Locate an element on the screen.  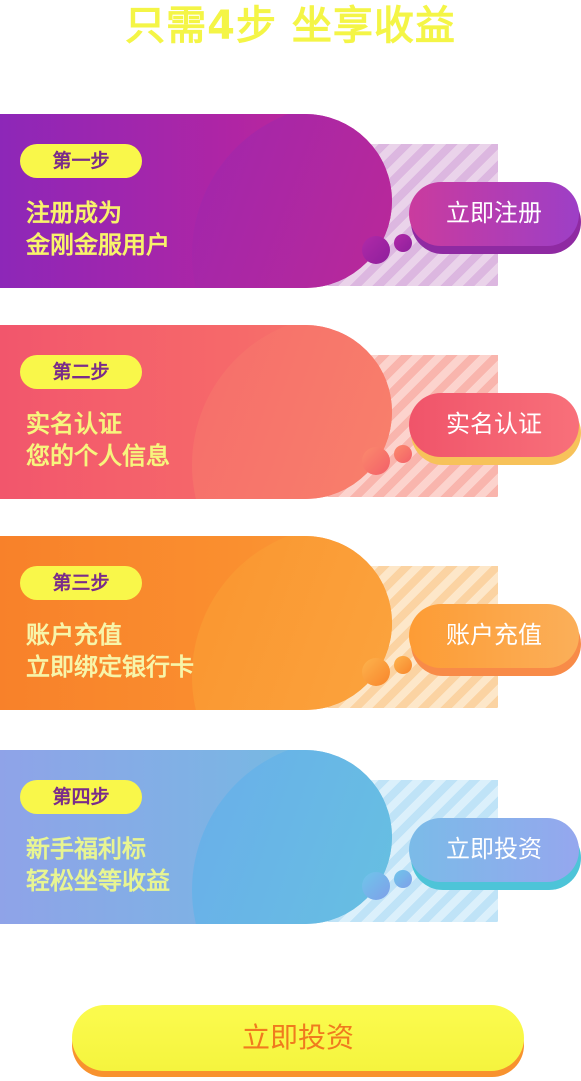
step-description-line: 您的个人信息 is located at coordinates (98, 456).